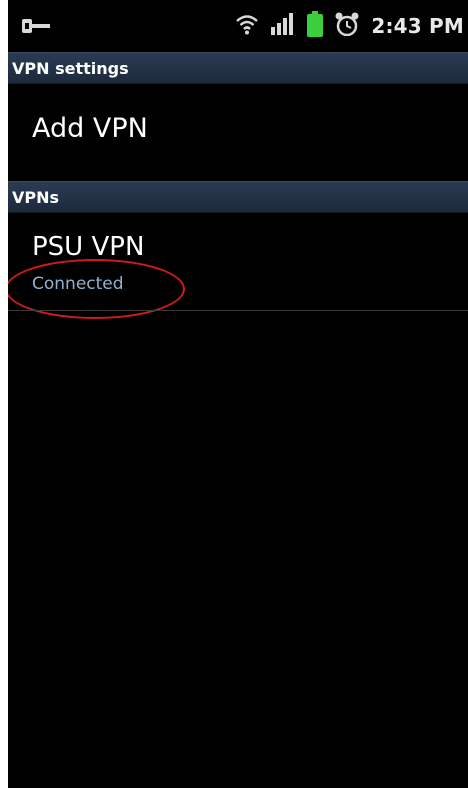  Describe the element at coordinates (37, 26) in the screenshot. I see `key-icon` at that location.